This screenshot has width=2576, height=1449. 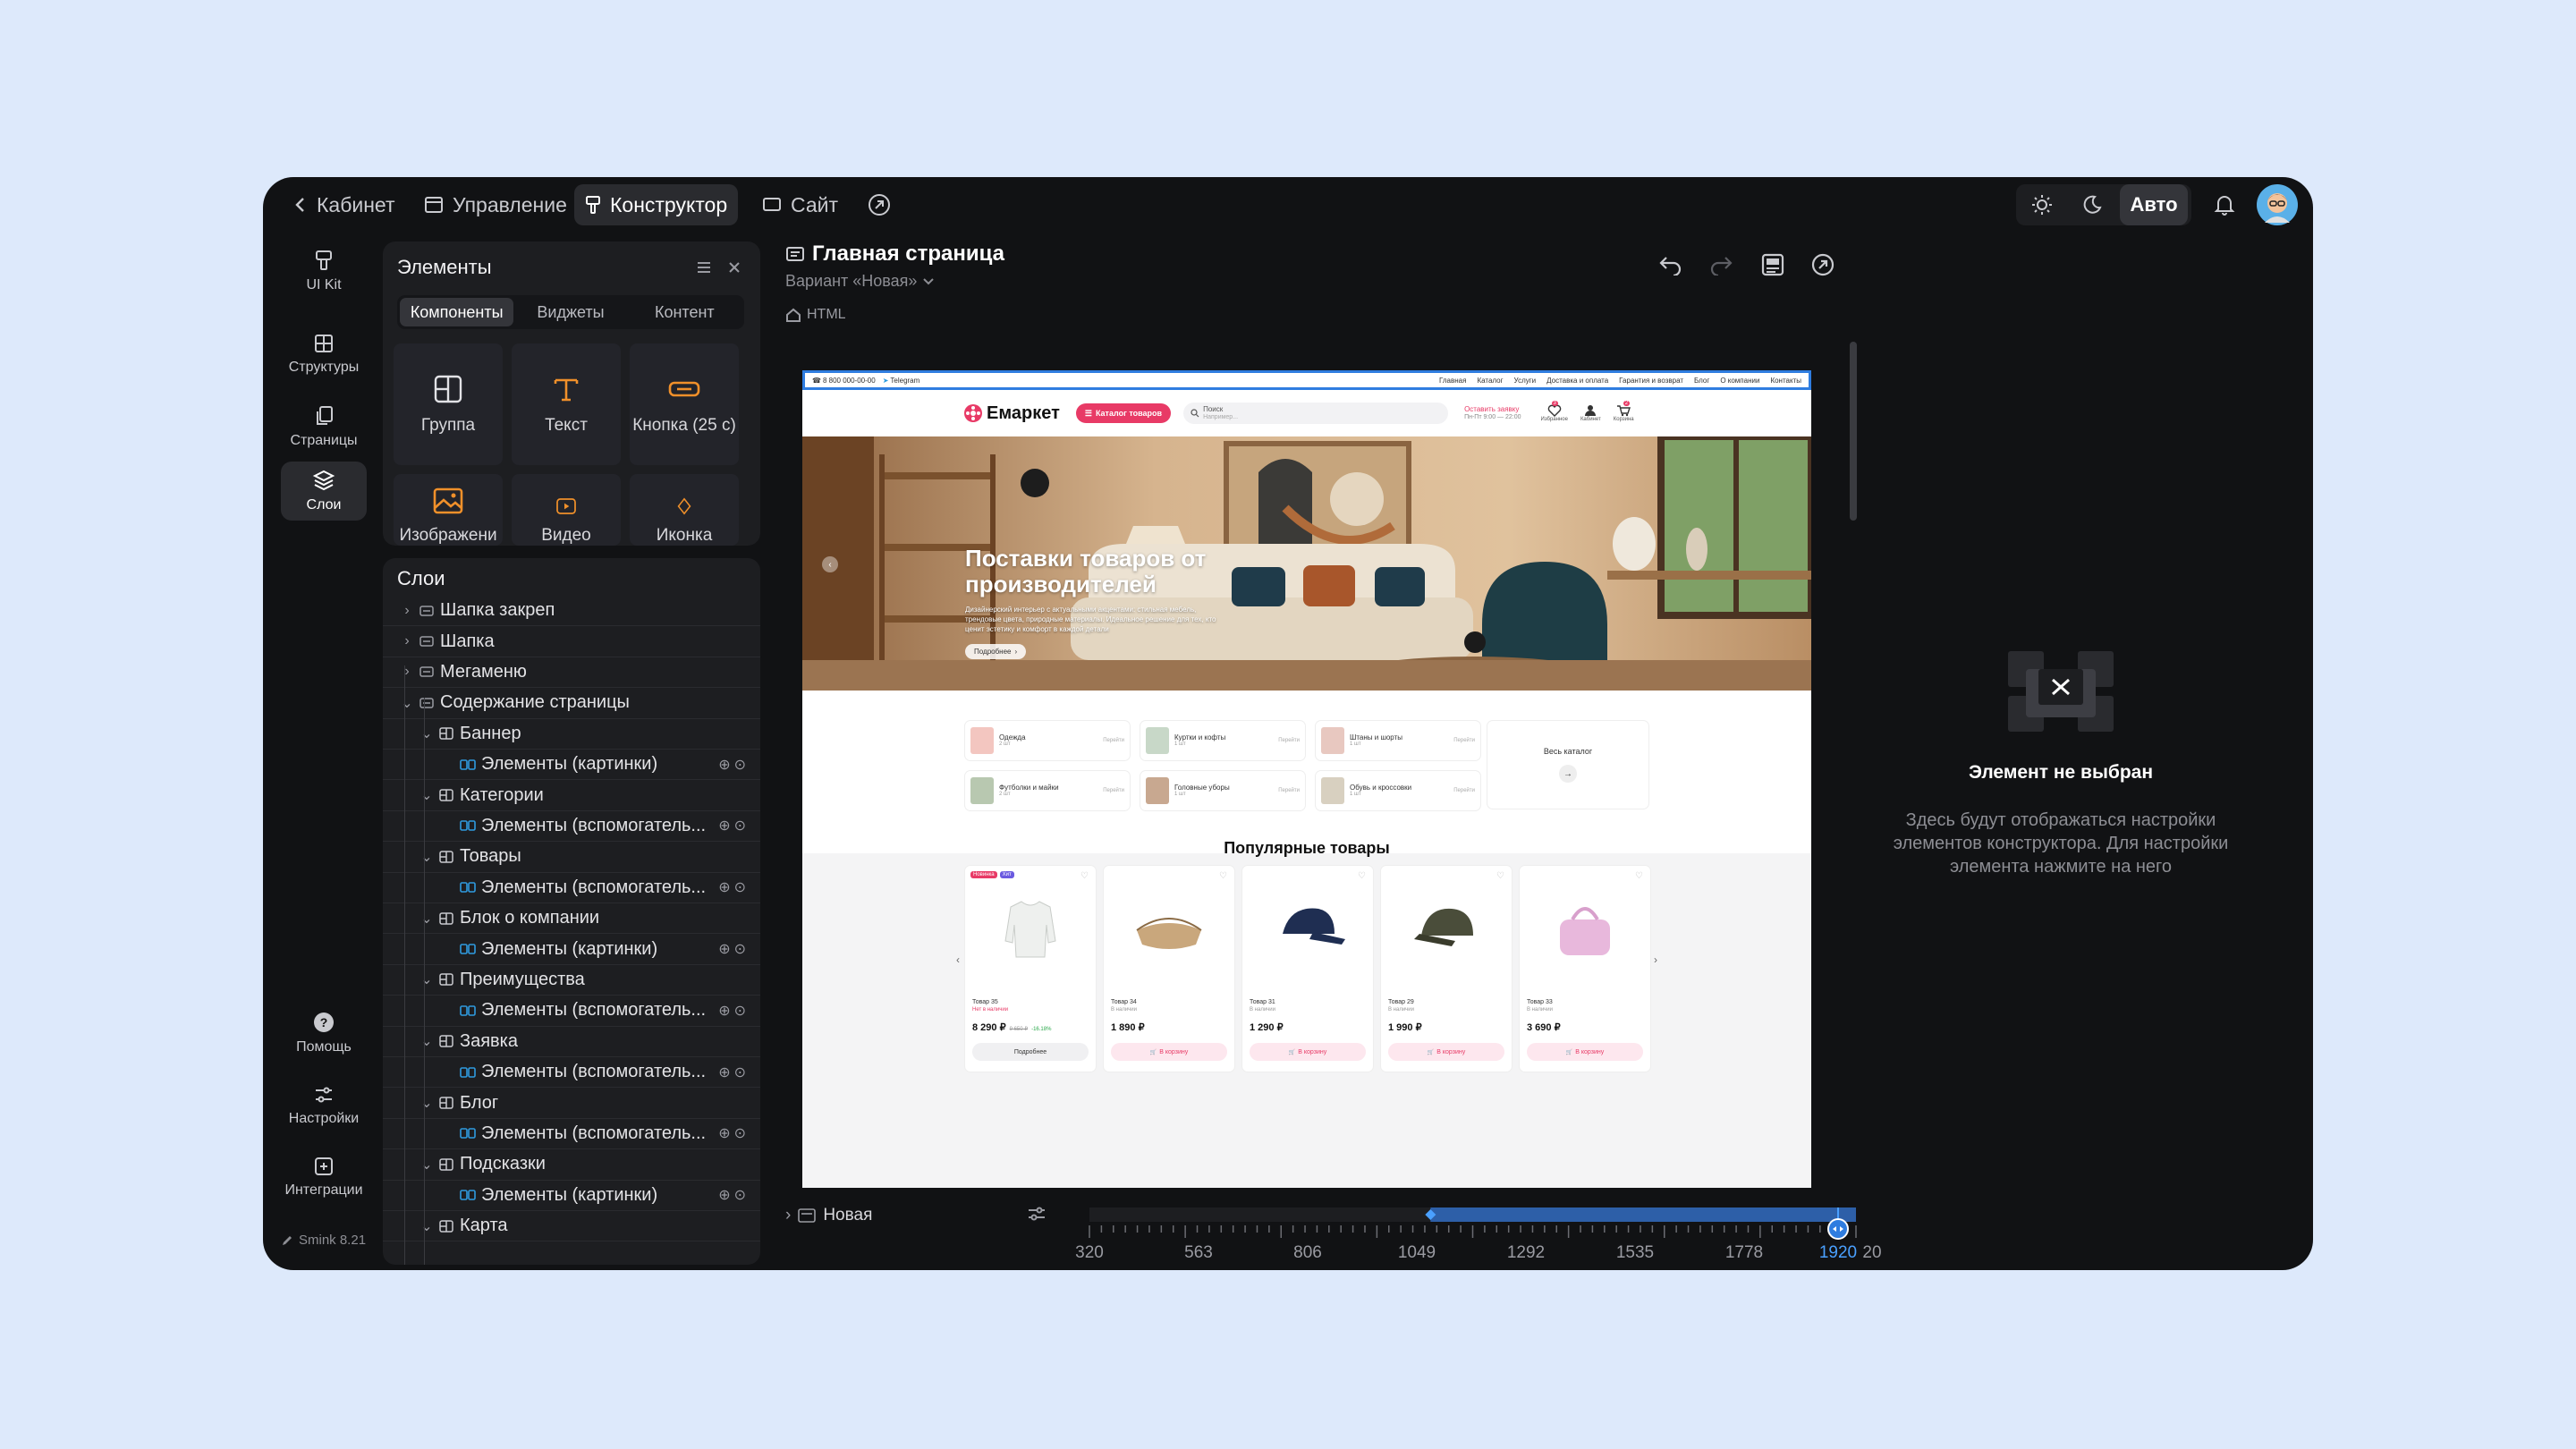 I want to click on open-site-button, so click(x=879, y=204).